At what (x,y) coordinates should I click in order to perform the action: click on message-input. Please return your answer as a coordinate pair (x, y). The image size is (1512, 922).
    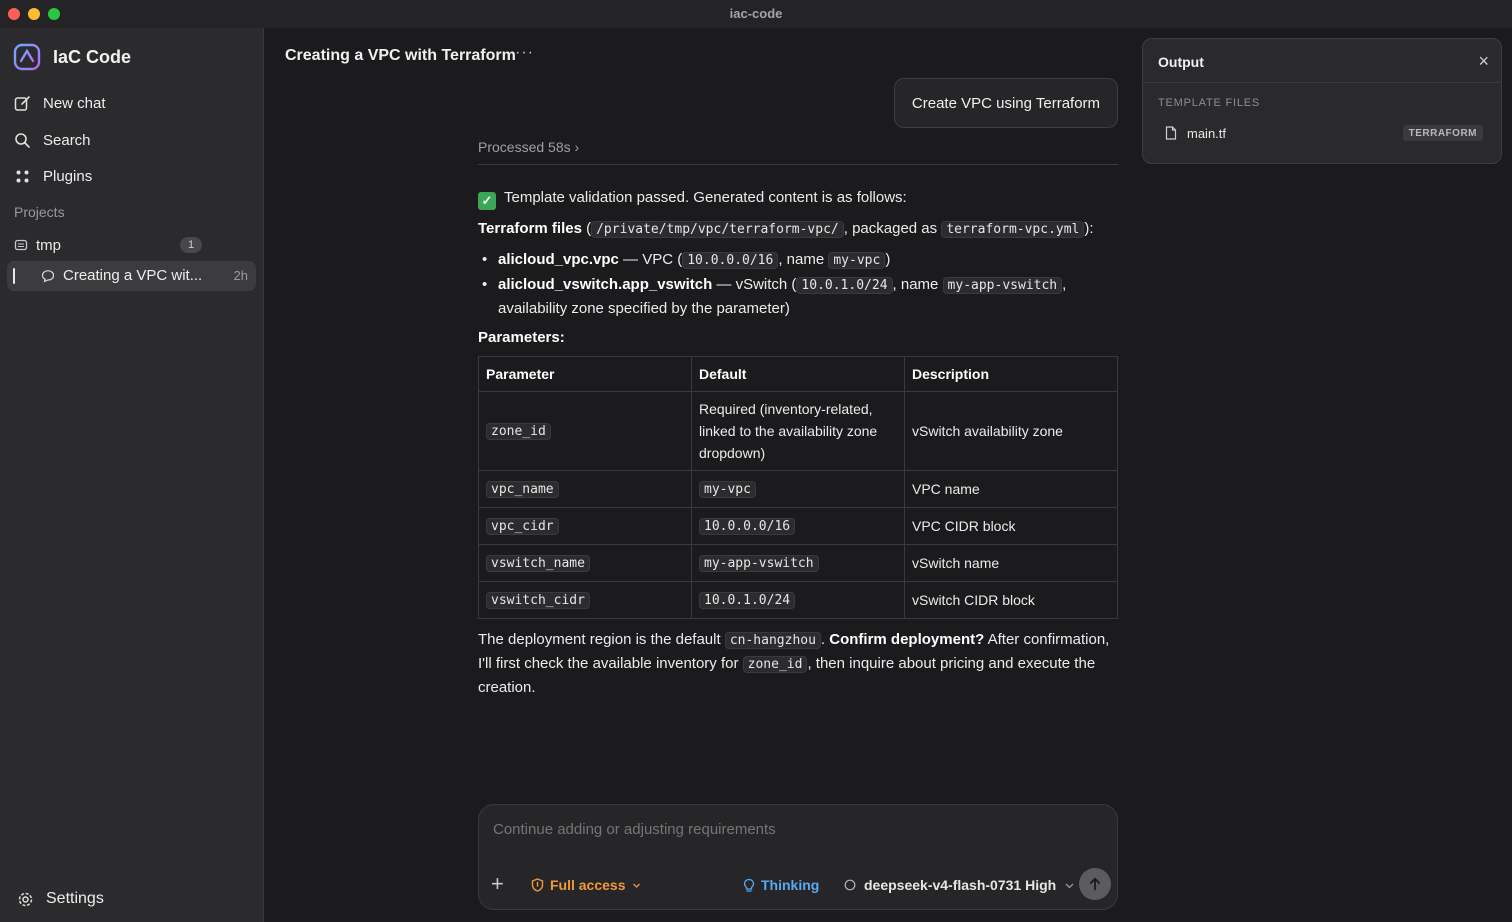
    Looking at the image, I should click on (793, 829).